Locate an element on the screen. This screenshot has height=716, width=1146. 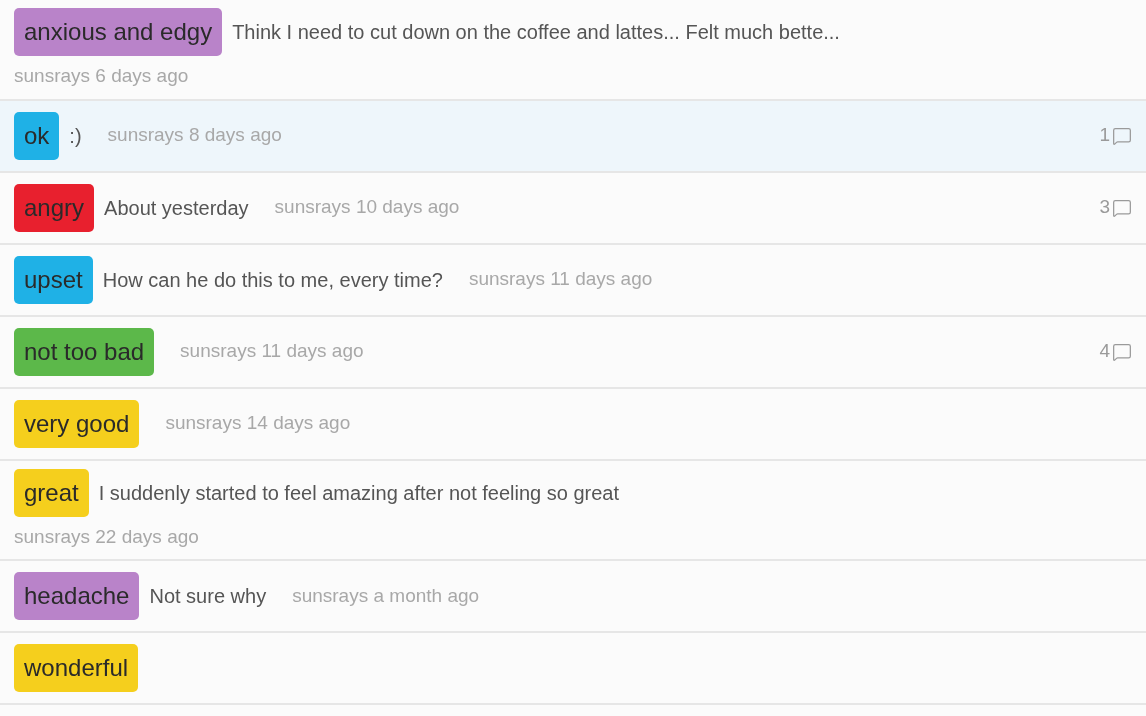
mood-tag: angry is located at coordinates (54, 207).